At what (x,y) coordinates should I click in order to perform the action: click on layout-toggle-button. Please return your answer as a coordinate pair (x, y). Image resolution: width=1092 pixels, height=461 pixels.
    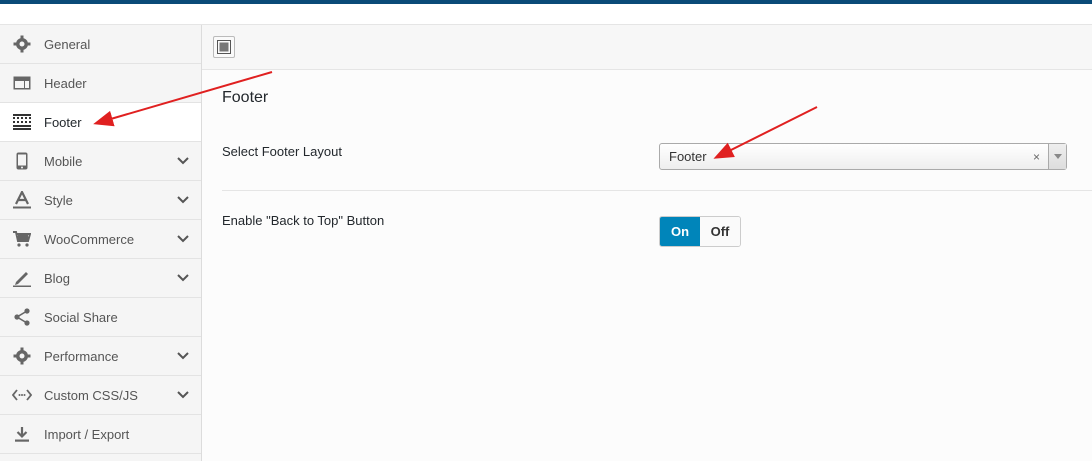
    Looking at the image, I should click on (224, 47).